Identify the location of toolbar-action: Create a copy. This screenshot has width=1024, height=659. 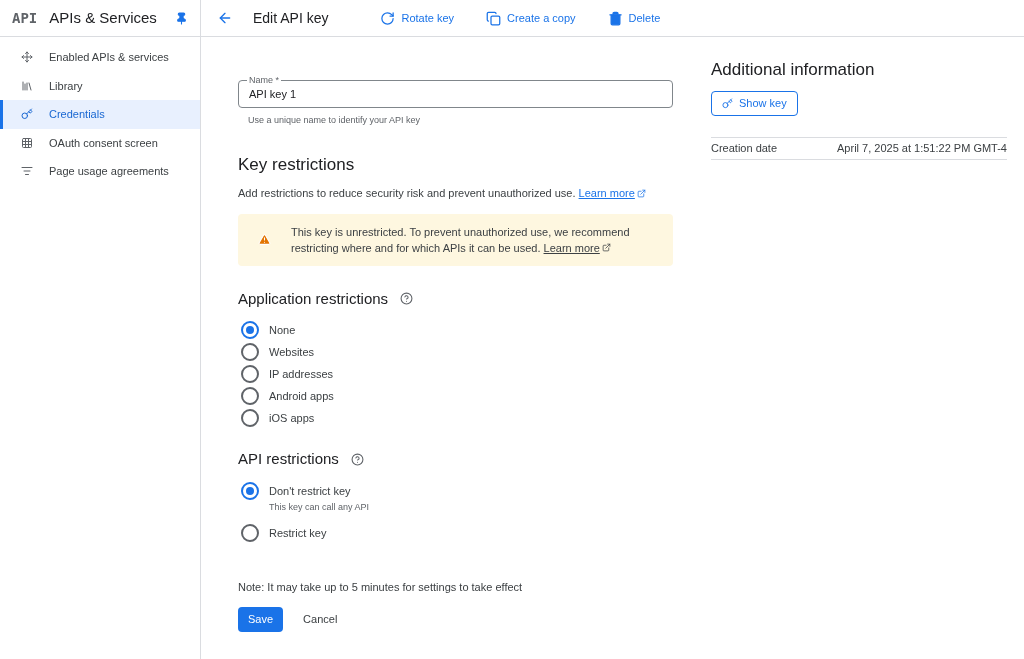
(531, 18).